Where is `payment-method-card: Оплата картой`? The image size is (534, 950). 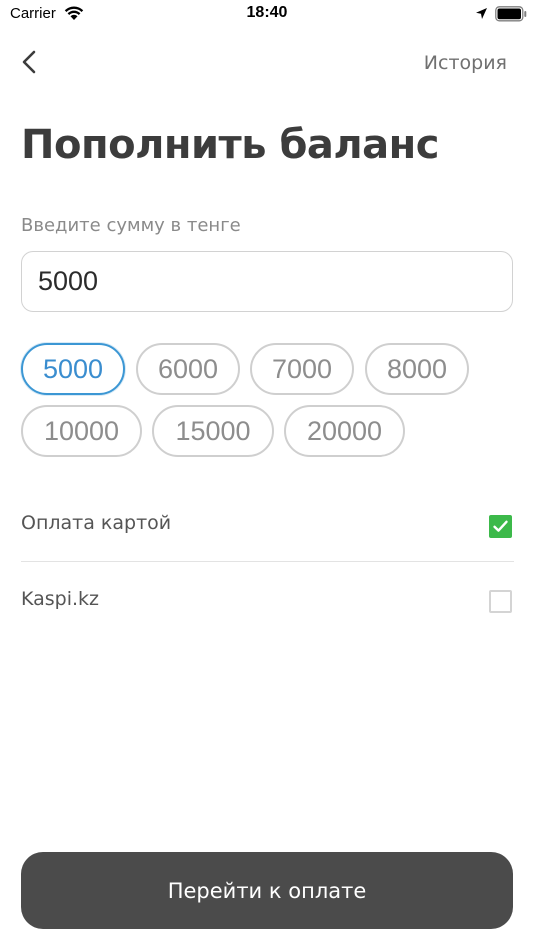
payment-method-card: Оплата картой is located at coordinates (267, 525).